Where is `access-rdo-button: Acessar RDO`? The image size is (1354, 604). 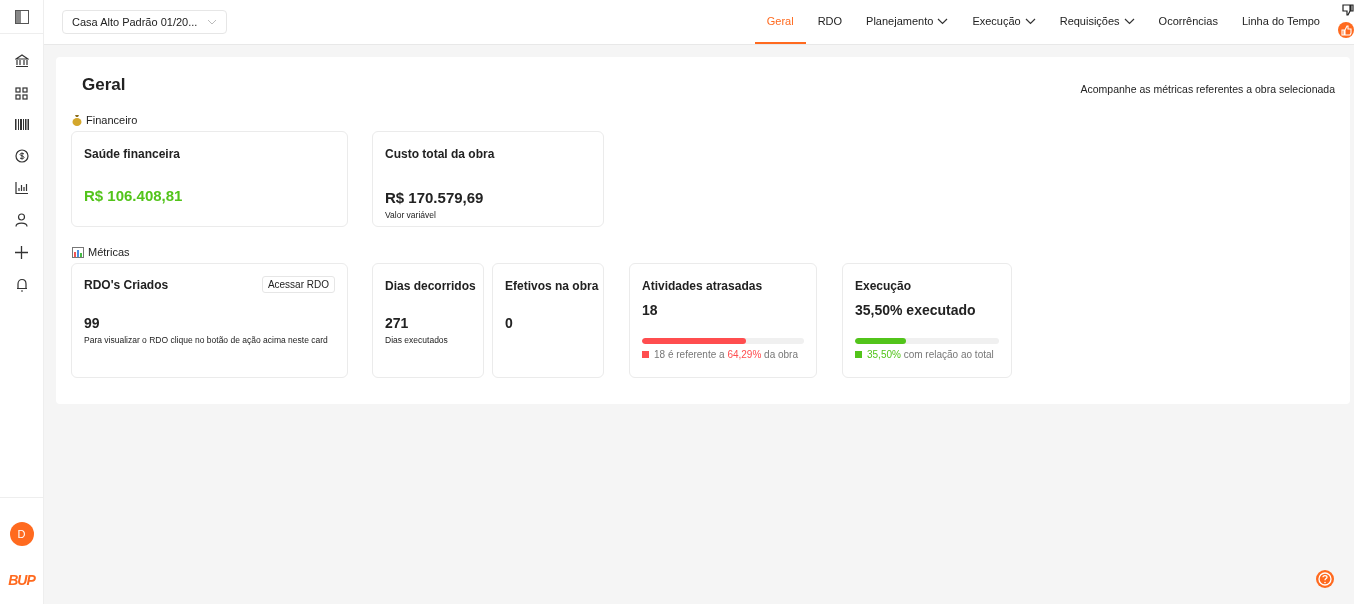 access-rdo-button: Acessar RDO is located at coordinates (298, 284).